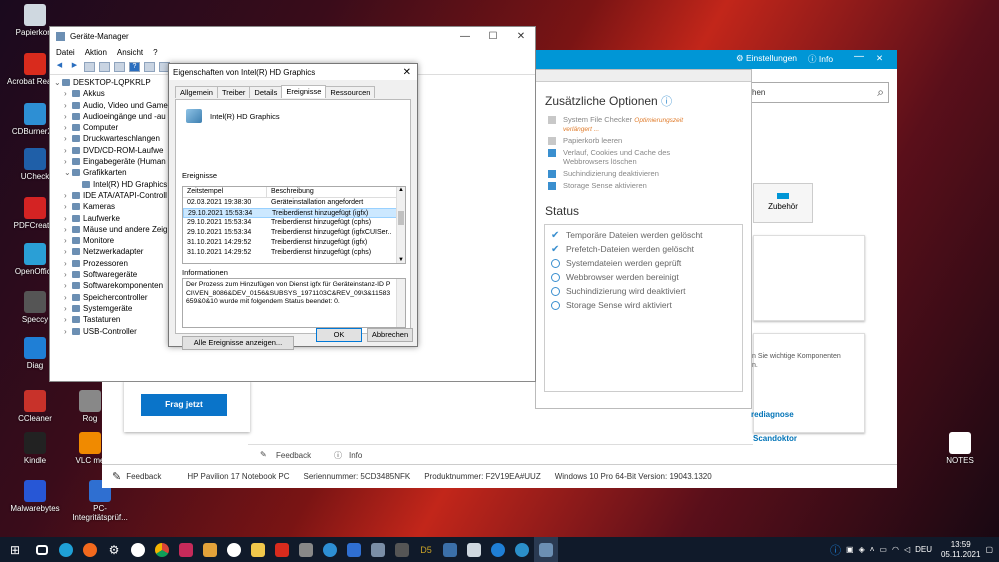  Describe the element at coordinates (354, 549) in the screenshot. I see `mail-icon` at that location.